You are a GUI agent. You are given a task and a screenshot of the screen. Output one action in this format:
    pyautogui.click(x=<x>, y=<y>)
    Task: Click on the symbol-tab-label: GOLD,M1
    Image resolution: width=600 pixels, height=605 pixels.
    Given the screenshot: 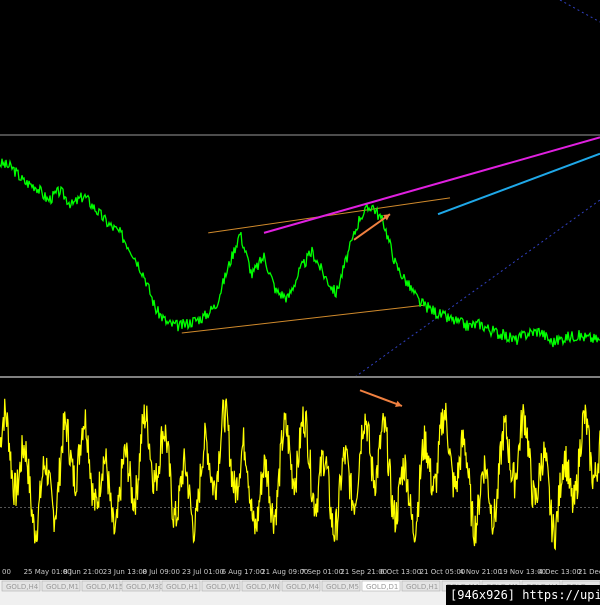 What is the action you would take?
    pyautogui.click(x=62, y=587)
    